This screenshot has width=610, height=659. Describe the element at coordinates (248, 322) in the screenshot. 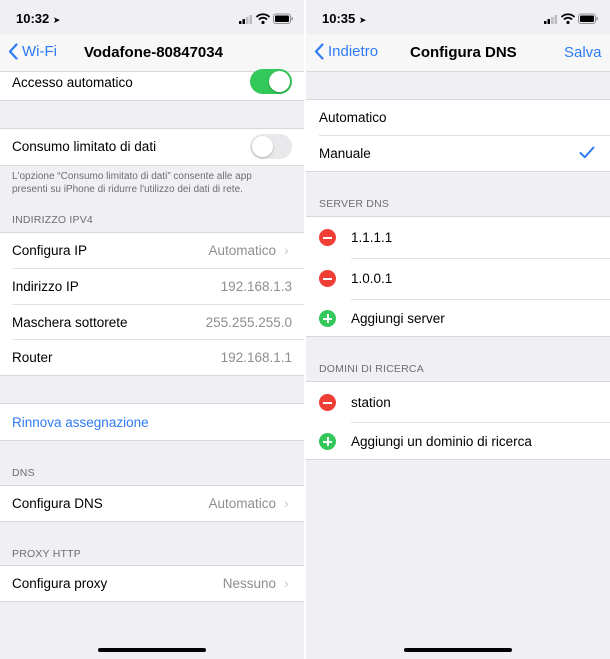

I see `subnet-mask-value: 255.255.255.0` at that location.